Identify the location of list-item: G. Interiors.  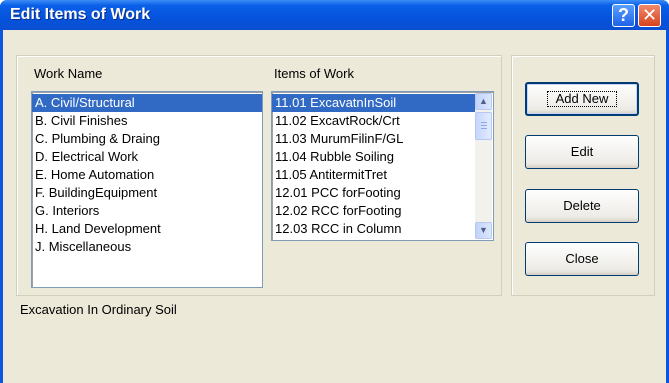
(147, 211).